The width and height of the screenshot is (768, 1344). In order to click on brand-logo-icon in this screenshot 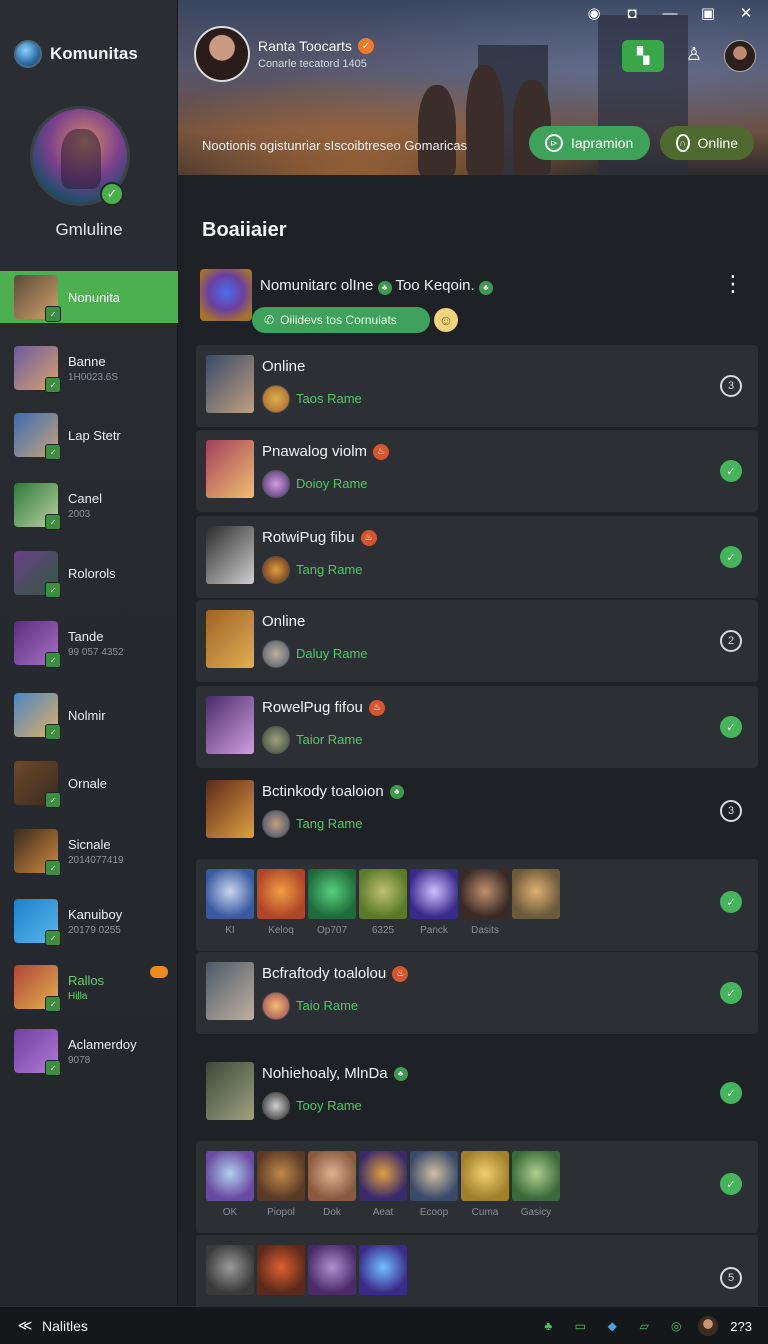, I will do `click(28, 54)`.